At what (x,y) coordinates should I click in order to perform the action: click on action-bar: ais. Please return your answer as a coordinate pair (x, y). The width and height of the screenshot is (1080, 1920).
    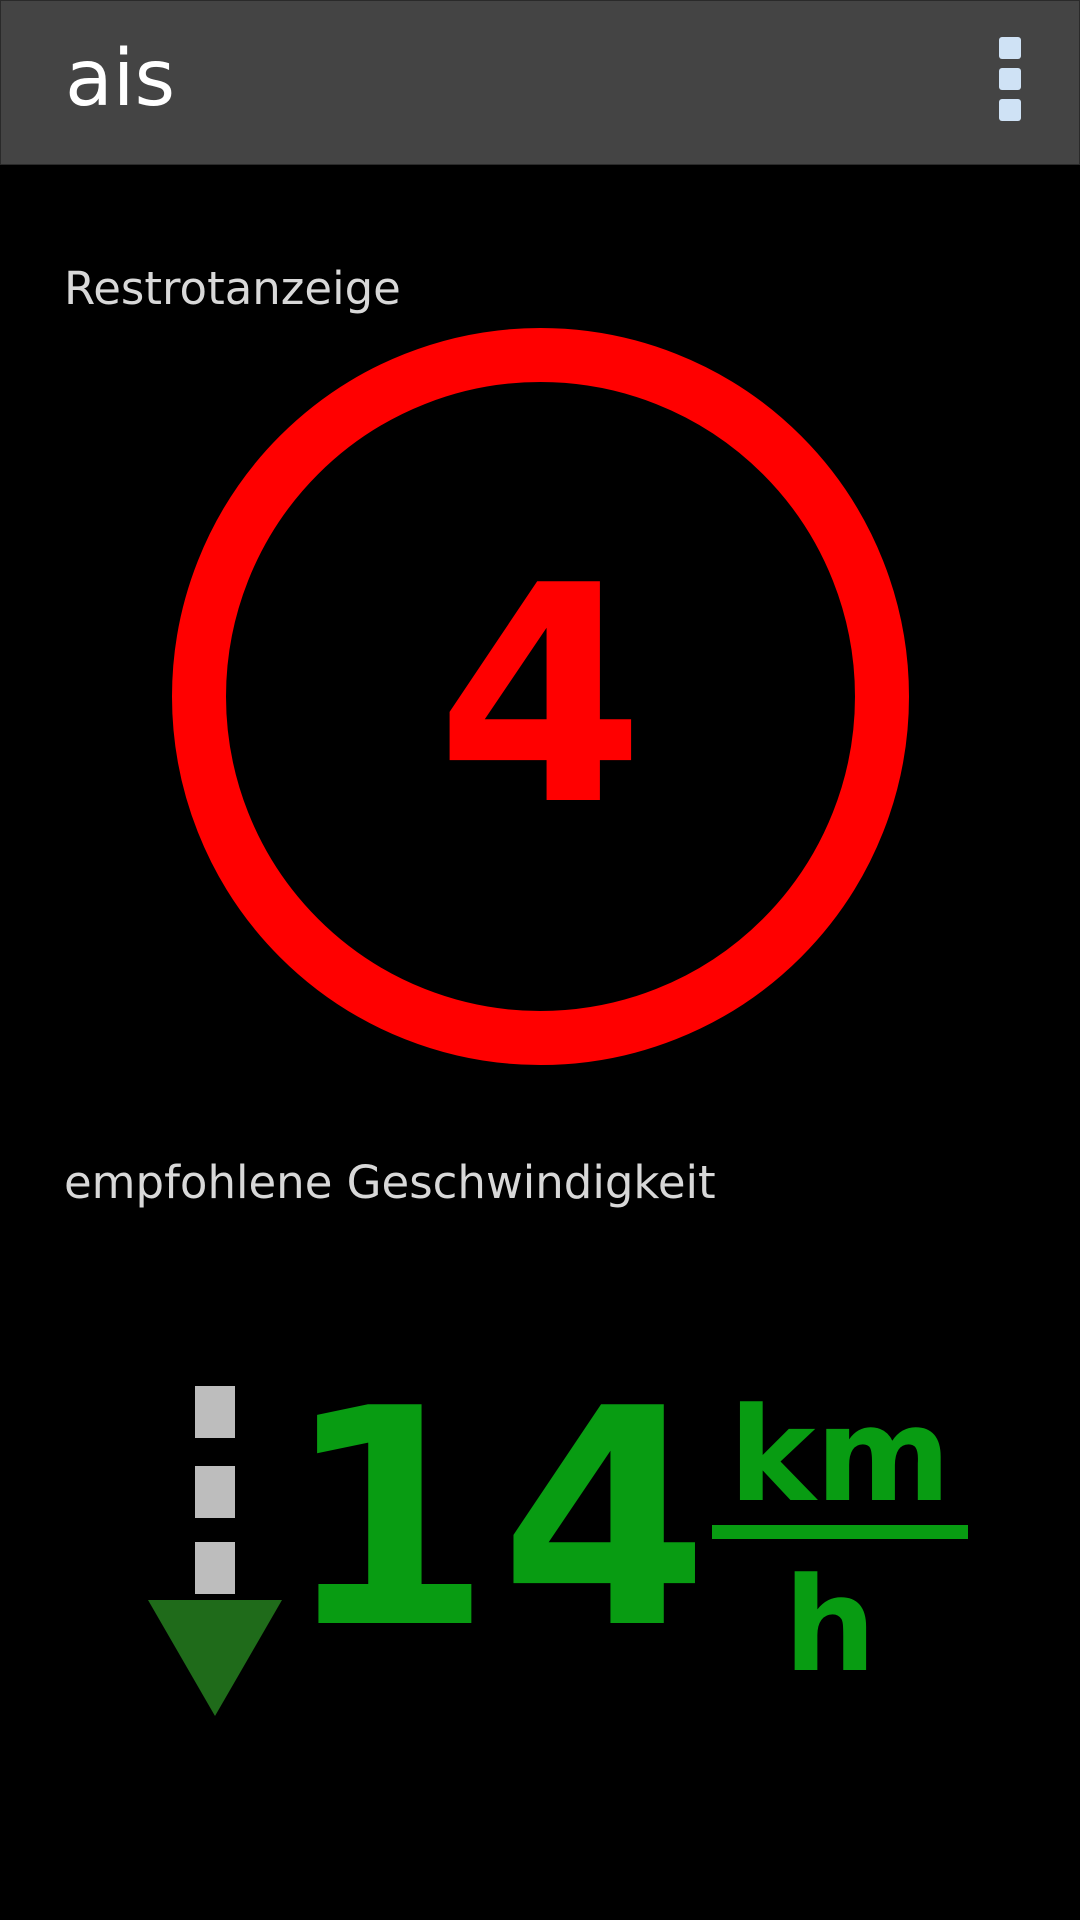
    Looking at the image, I should click on (540, 82).